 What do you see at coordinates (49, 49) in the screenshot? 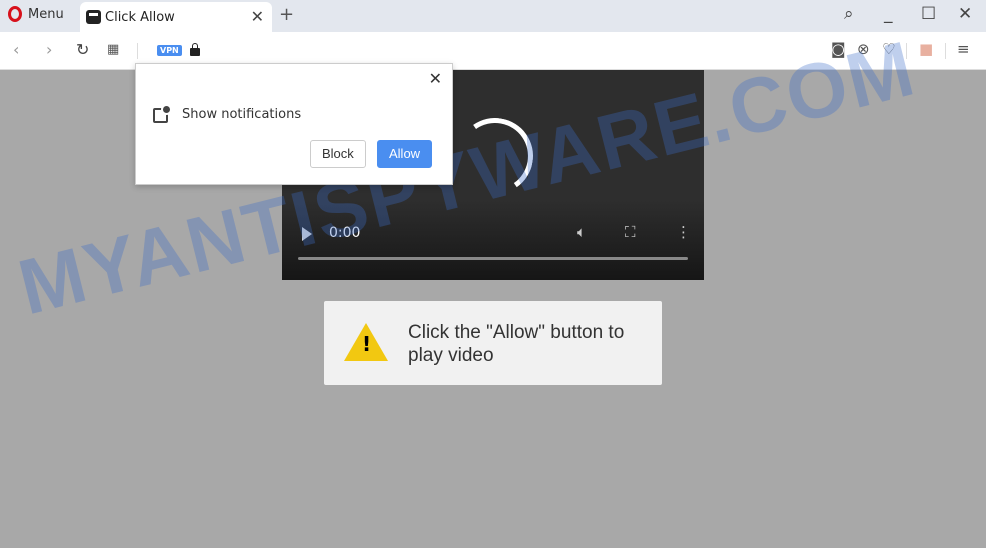
I see `forward-icon: ›` at bounding box center [49, 49].